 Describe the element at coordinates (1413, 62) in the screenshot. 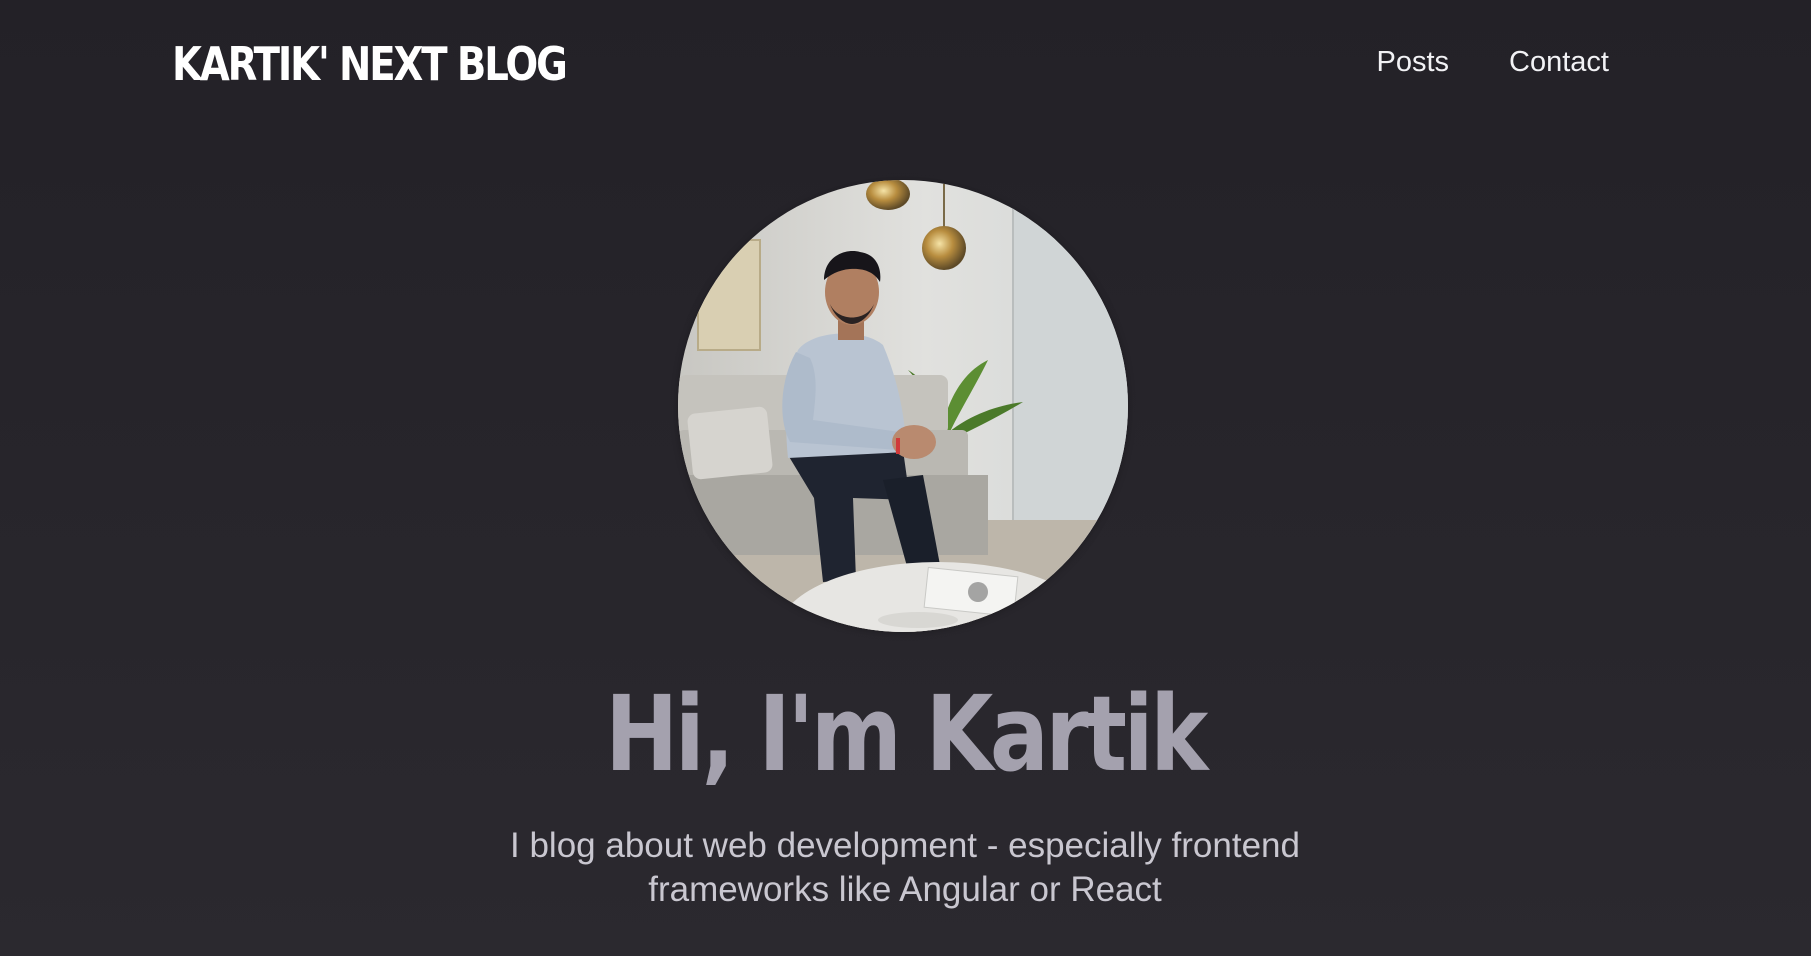

I see `nav-link-posts: Posts` at that location.